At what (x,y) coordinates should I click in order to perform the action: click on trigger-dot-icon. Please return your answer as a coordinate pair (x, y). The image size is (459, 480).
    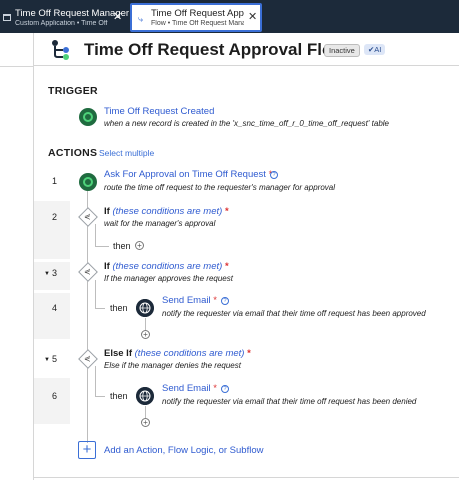
    Looking at the image, I should click on (88, 117).